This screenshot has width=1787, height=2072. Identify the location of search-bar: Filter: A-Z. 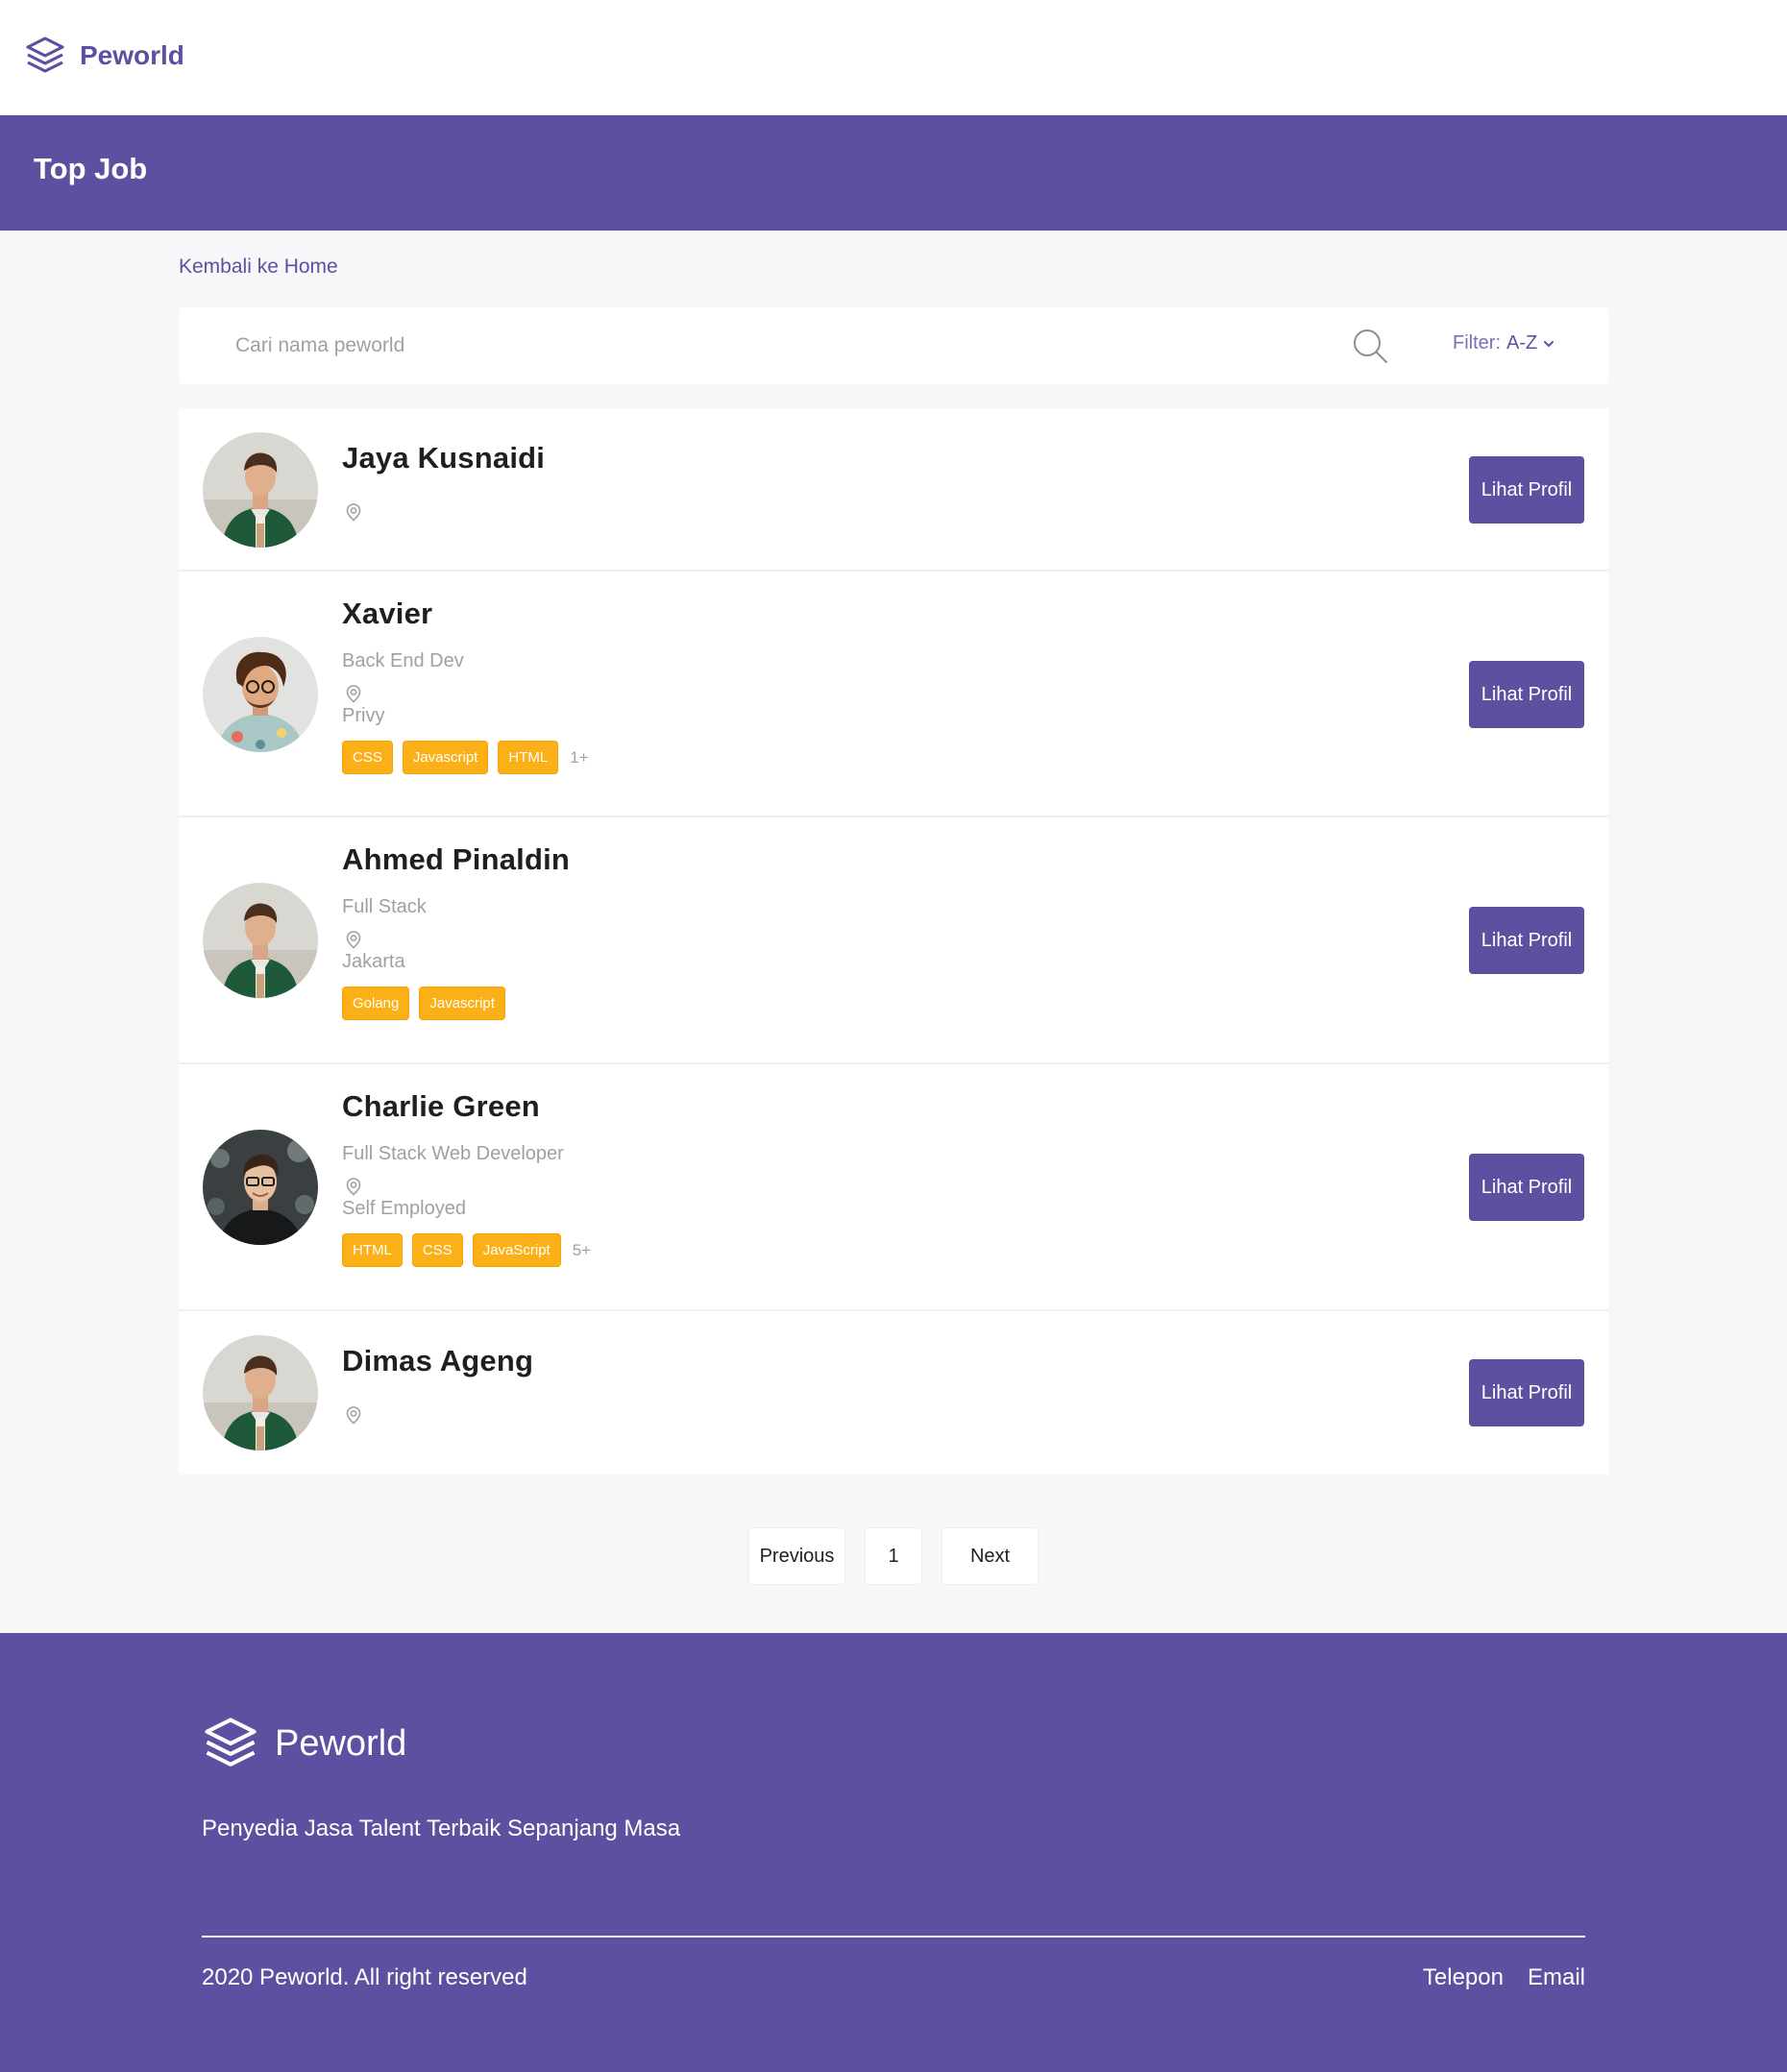
(894, 345).